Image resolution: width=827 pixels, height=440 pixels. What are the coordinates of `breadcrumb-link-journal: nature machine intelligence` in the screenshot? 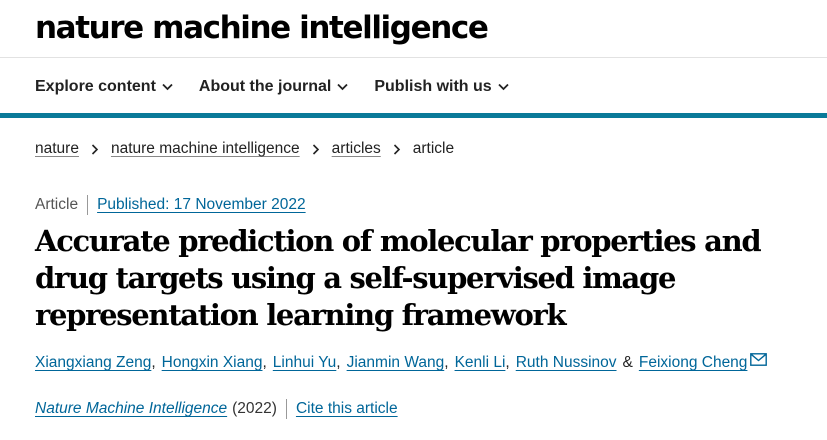 It's located at (205, 149).